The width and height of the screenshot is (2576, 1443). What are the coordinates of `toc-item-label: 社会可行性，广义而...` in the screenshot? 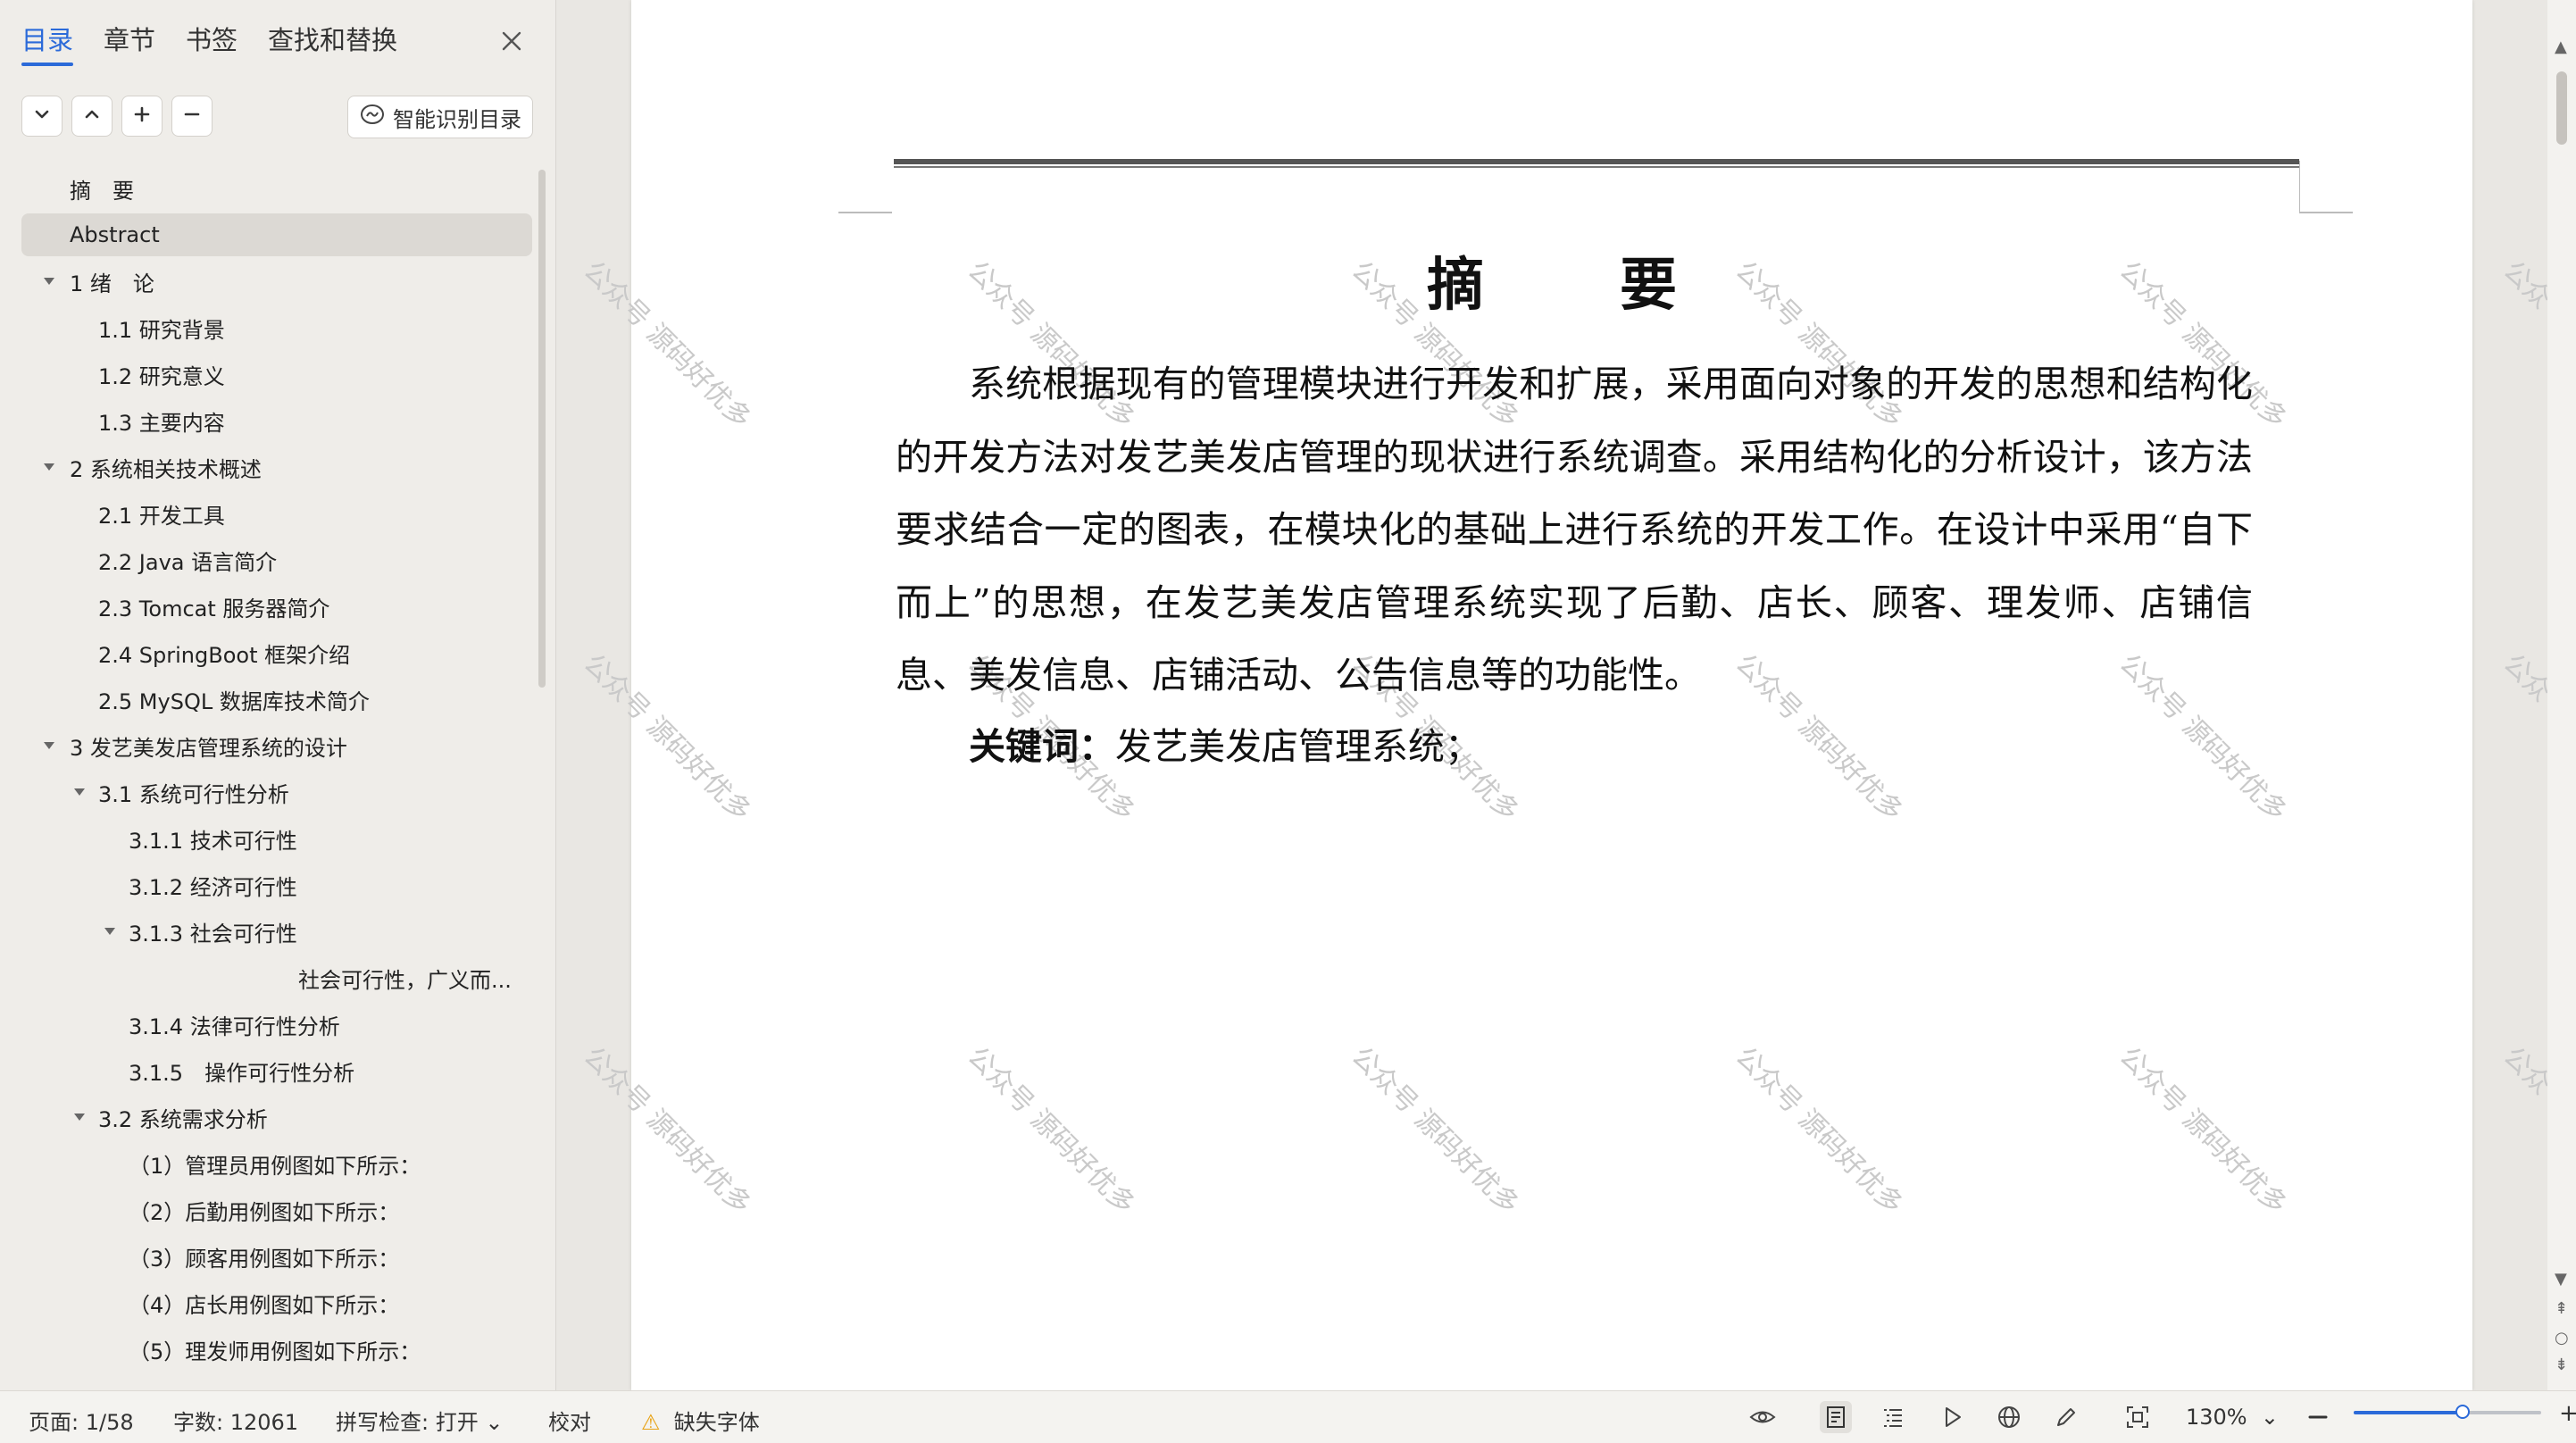 It's located at (405, 980).